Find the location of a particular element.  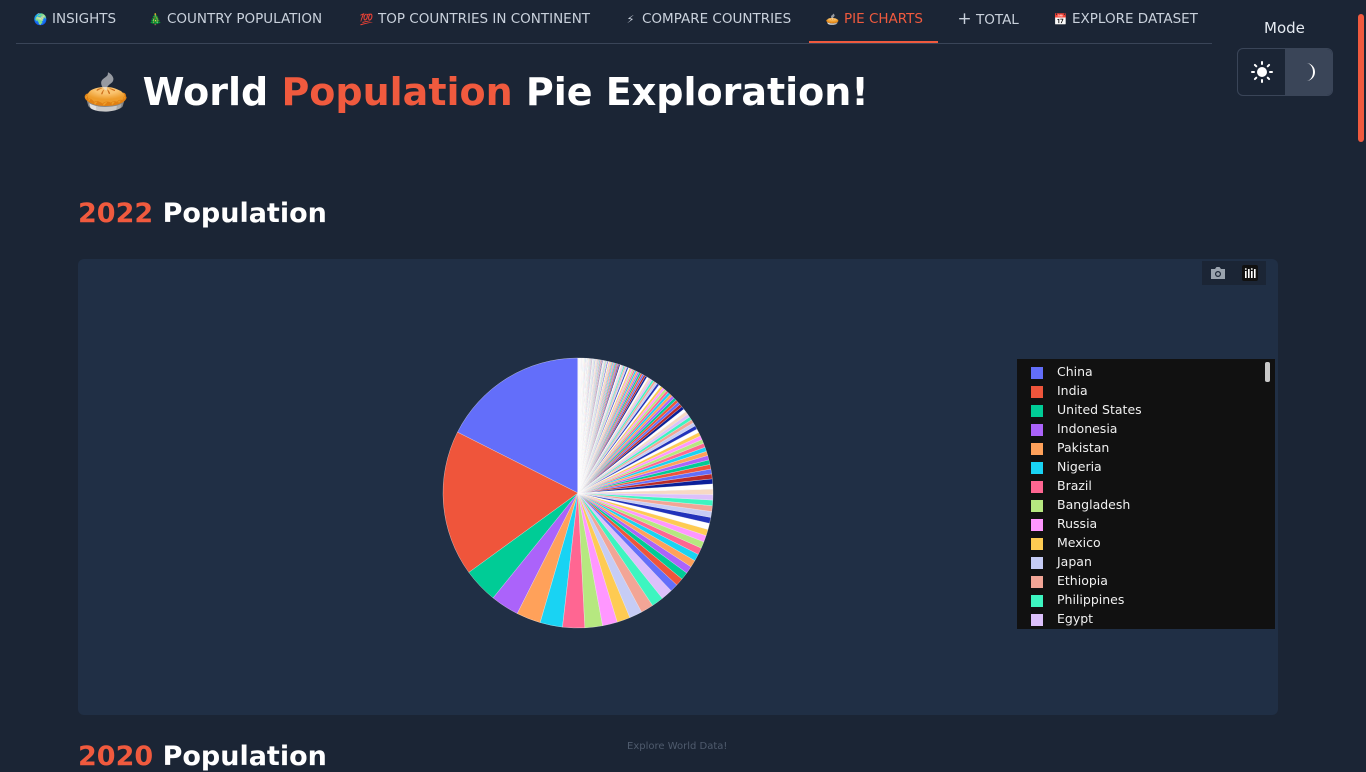

plotly-logo-icon is located at coordinates (1250, 273).